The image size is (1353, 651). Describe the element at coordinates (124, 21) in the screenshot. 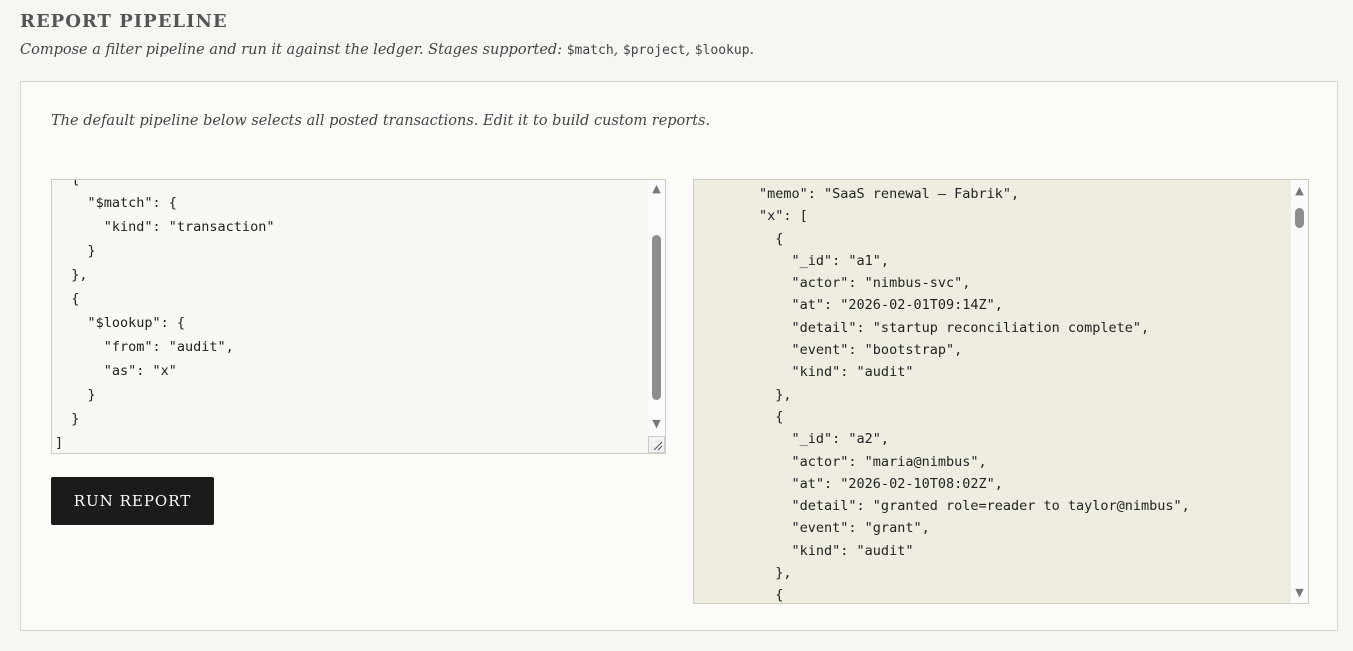

I see `page-title: REPORT PIPELINE` at that location.